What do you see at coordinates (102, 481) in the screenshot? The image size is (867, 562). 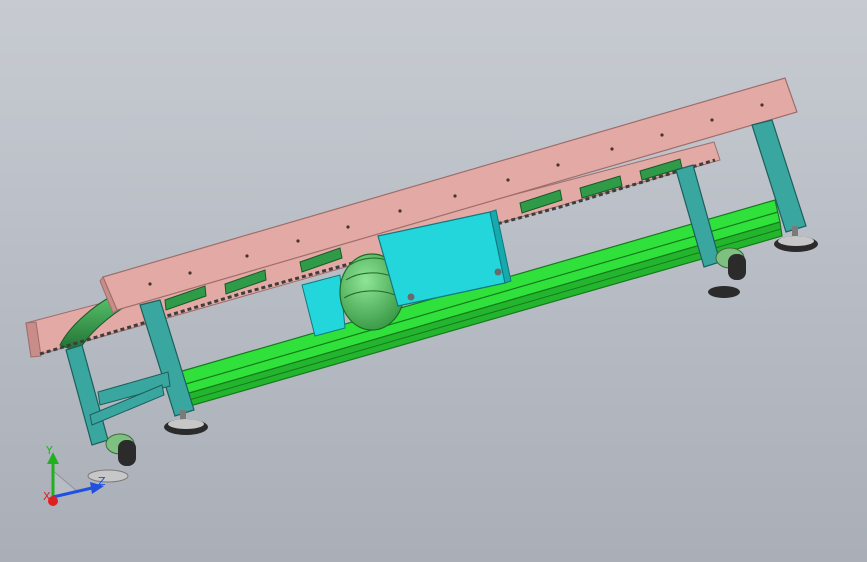 I see `triad-label-z: Z` at bounding box center [102, 481].